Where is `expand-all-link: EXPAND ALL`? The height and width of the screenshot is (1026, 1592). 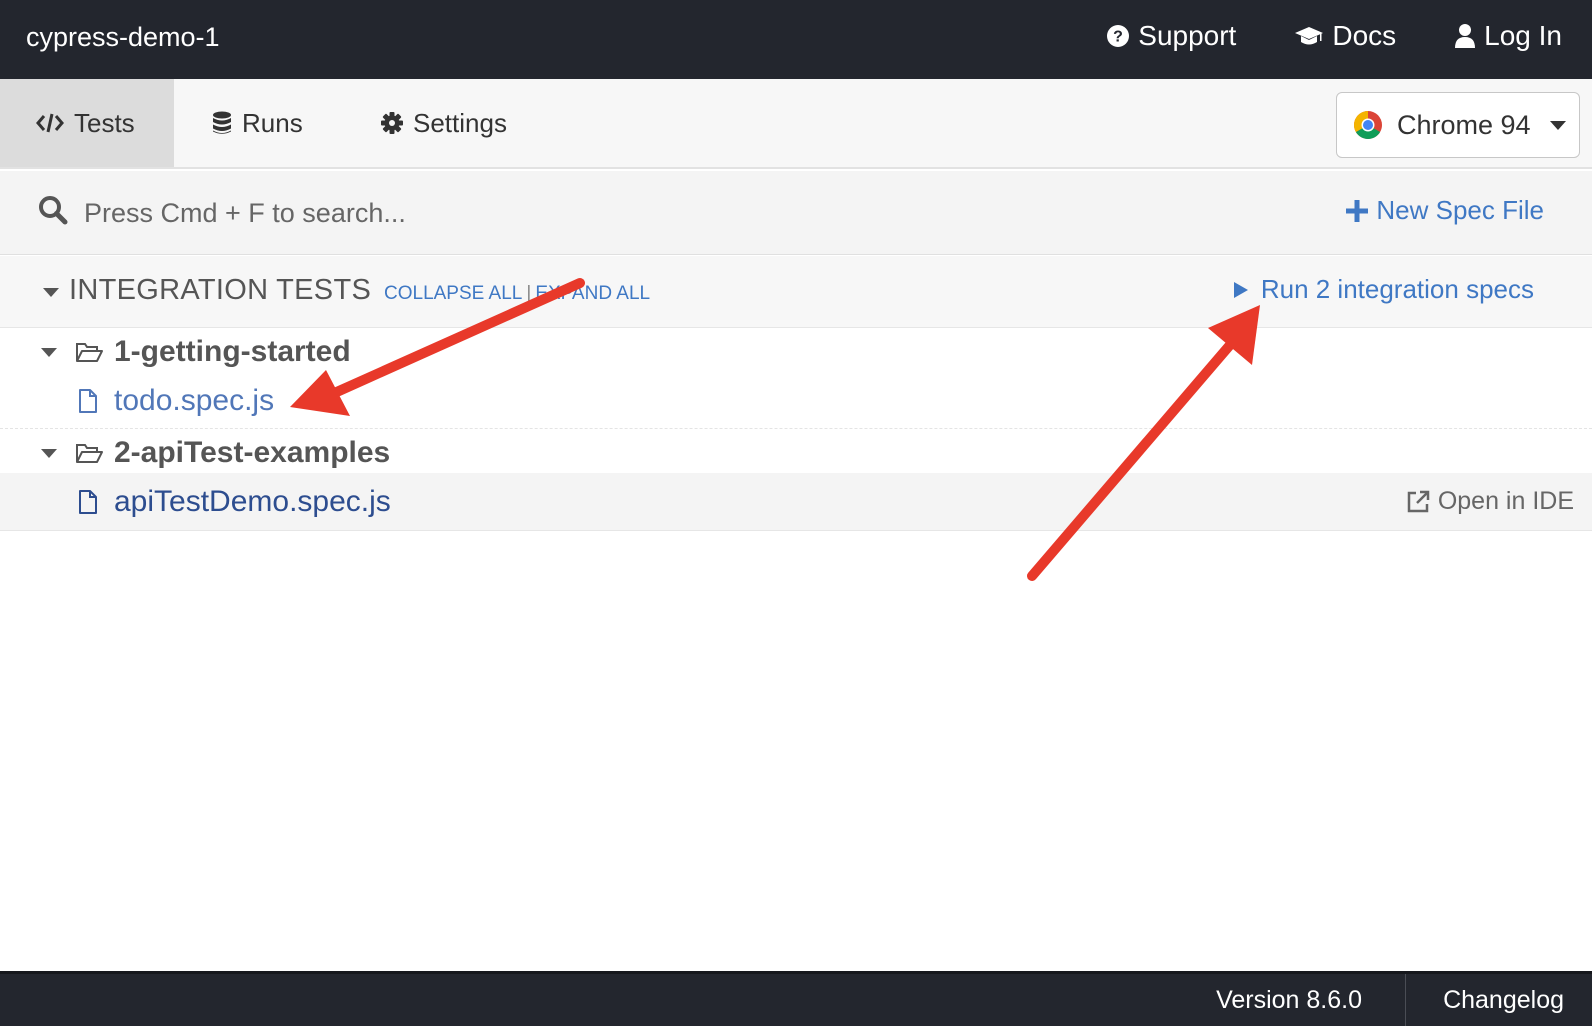
expand-all-link: EXPAND ALL is located at coordinates (592, 294).